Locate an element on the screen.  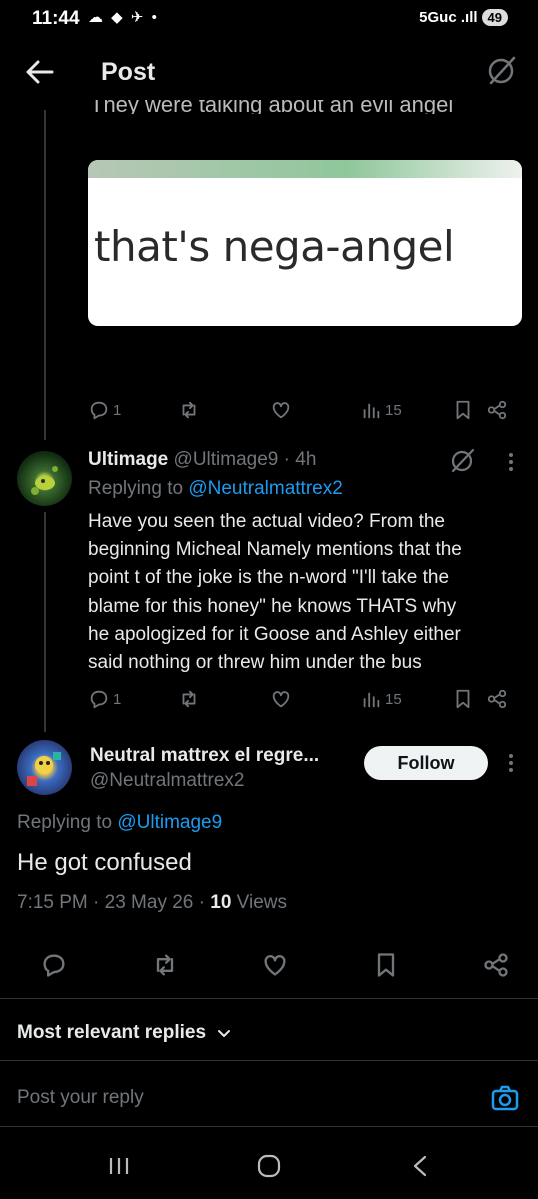
camera-icon is located at coordinates (505, 1098).